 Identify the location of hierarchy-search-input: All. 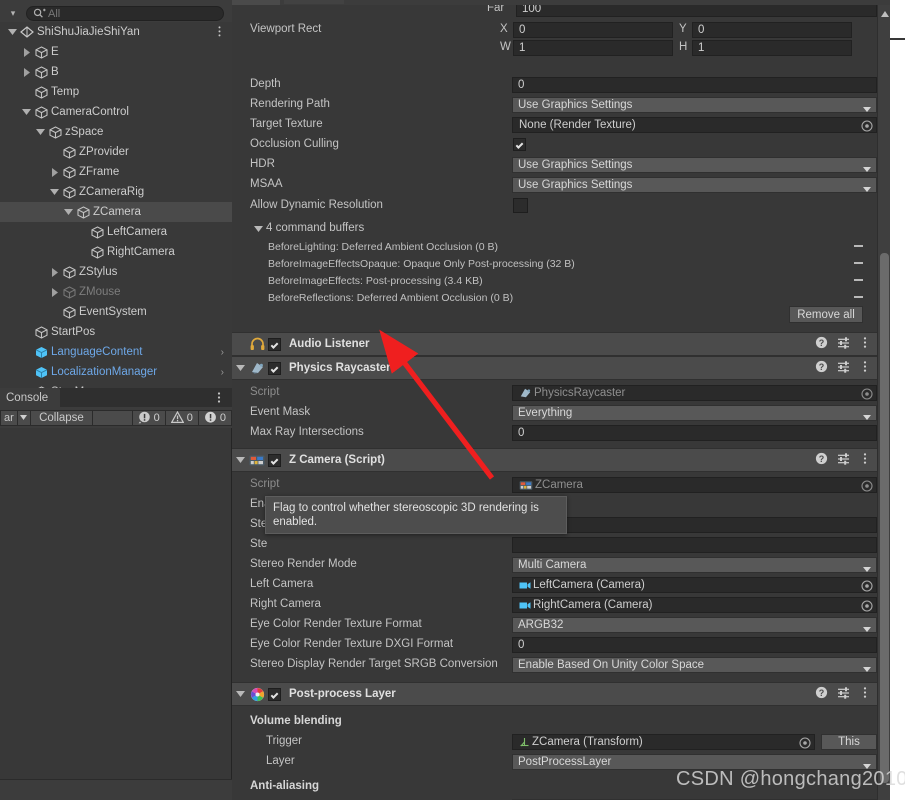
(125, 13).